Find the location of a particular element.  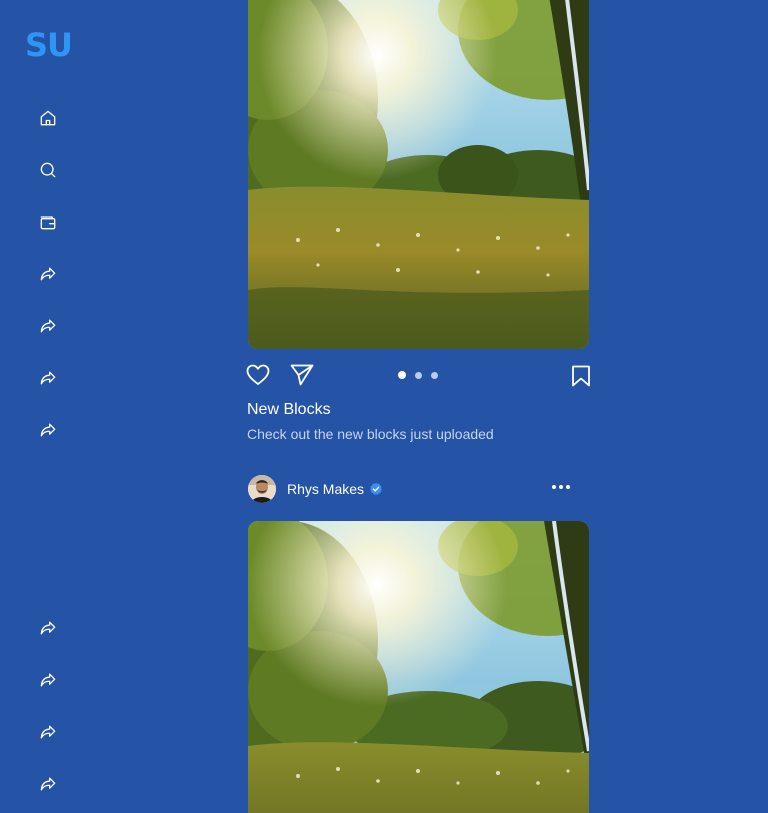

sidebar-item-search is located at coordinates (48, 170).